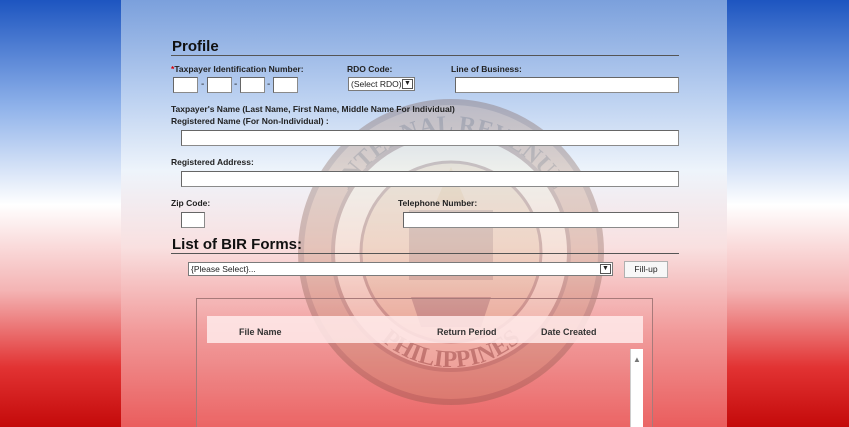 This screenshot has height=427, width=849. Describe the element at coordinates (400, 269) in the screenshot. I see `bir-form-select: {Please Select}... ▼` at that location.